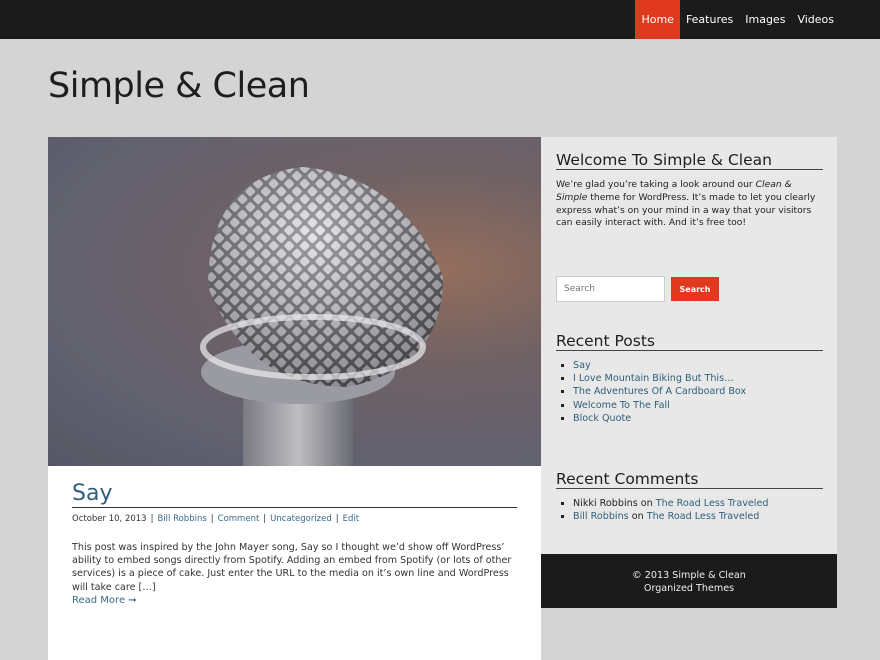 The height and width of the screenshot is (660, 880). I want to click on read-more-link: Read More ➞, so click(104, 600).